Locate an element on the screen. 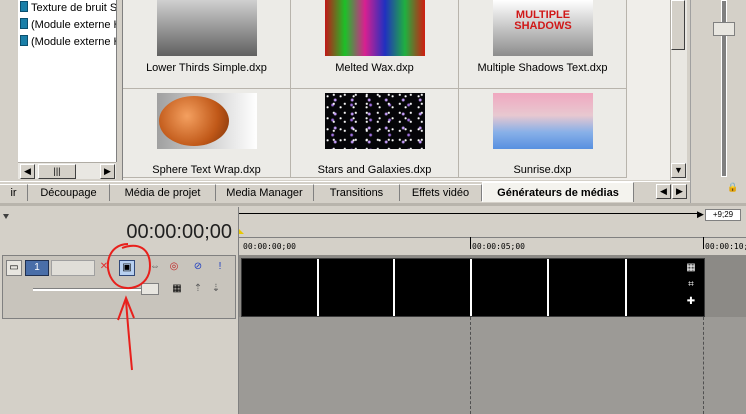 This screenshot has height=414, width=746. generator-icon: ✚ is located at coordinates (691, 302).